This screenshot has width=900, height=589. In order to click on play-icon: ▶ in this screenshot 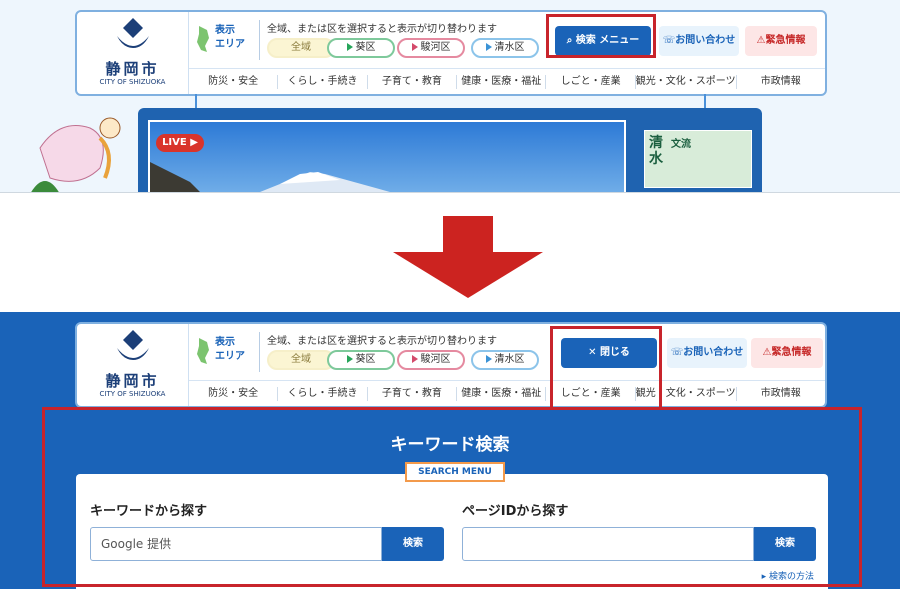, I will do `click(194, 142)`.